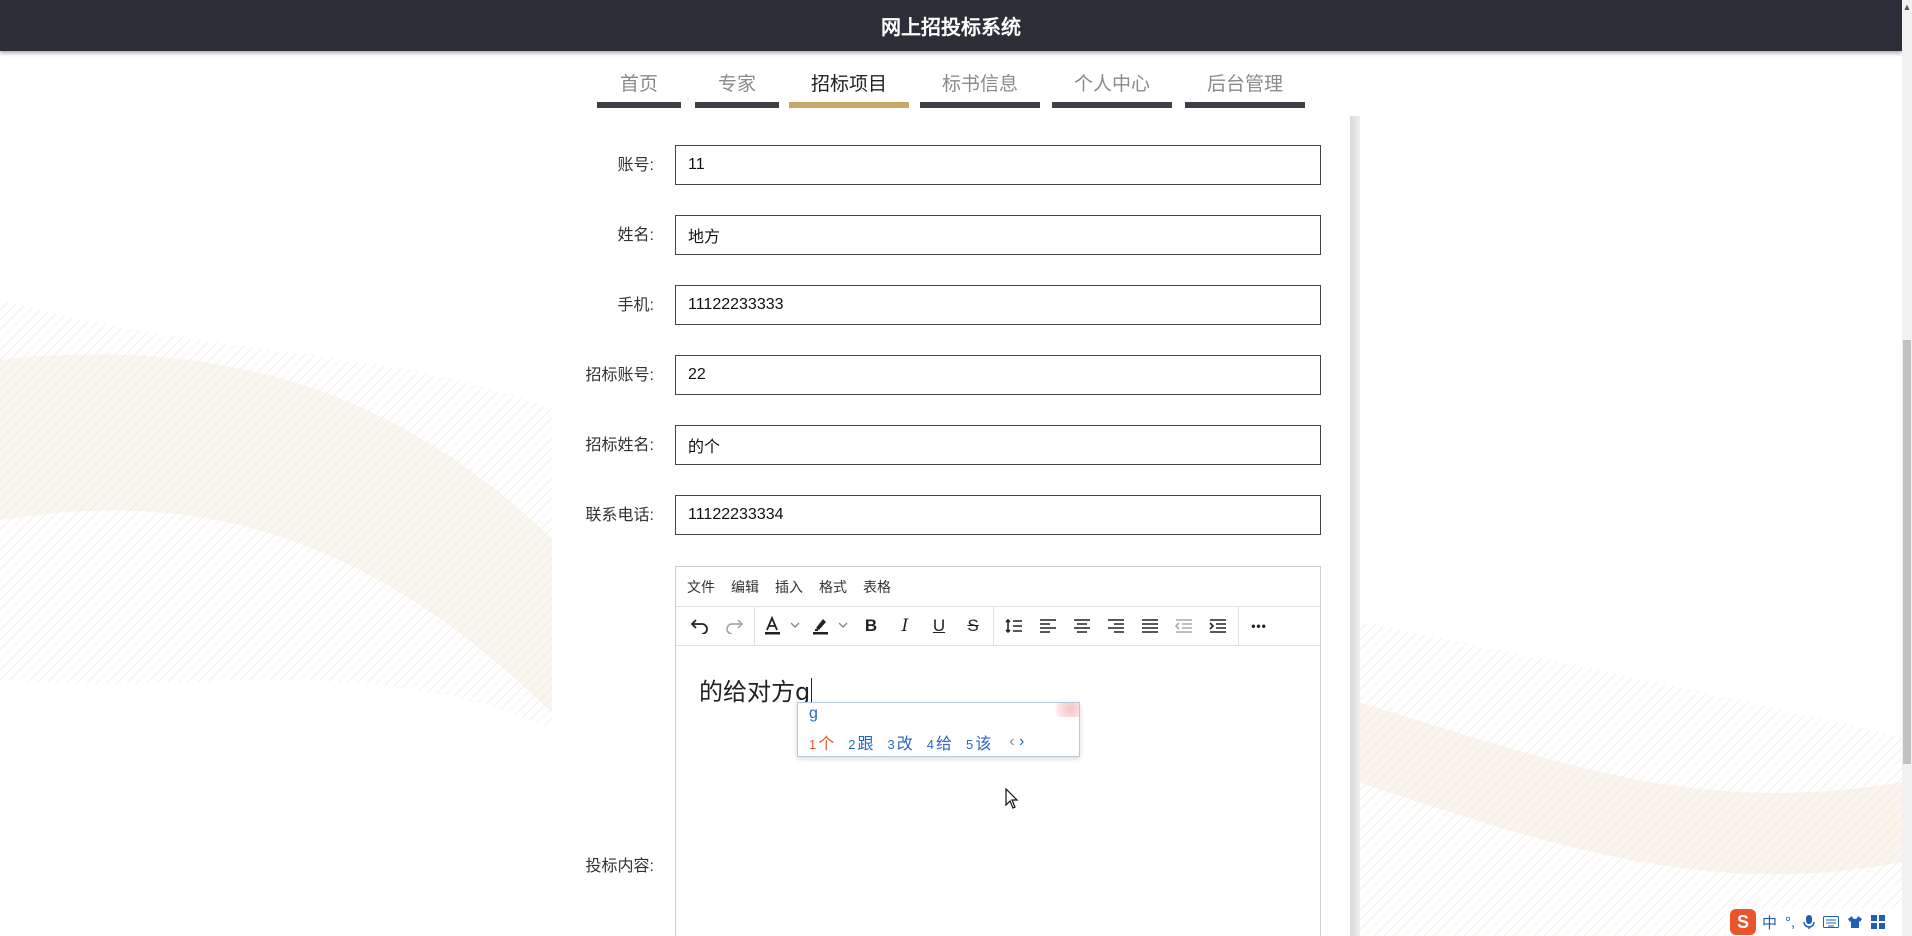  Describe the element at coordinates (983, 744) in the screenshot. I see `ime-candidate-text: 该` at that location.